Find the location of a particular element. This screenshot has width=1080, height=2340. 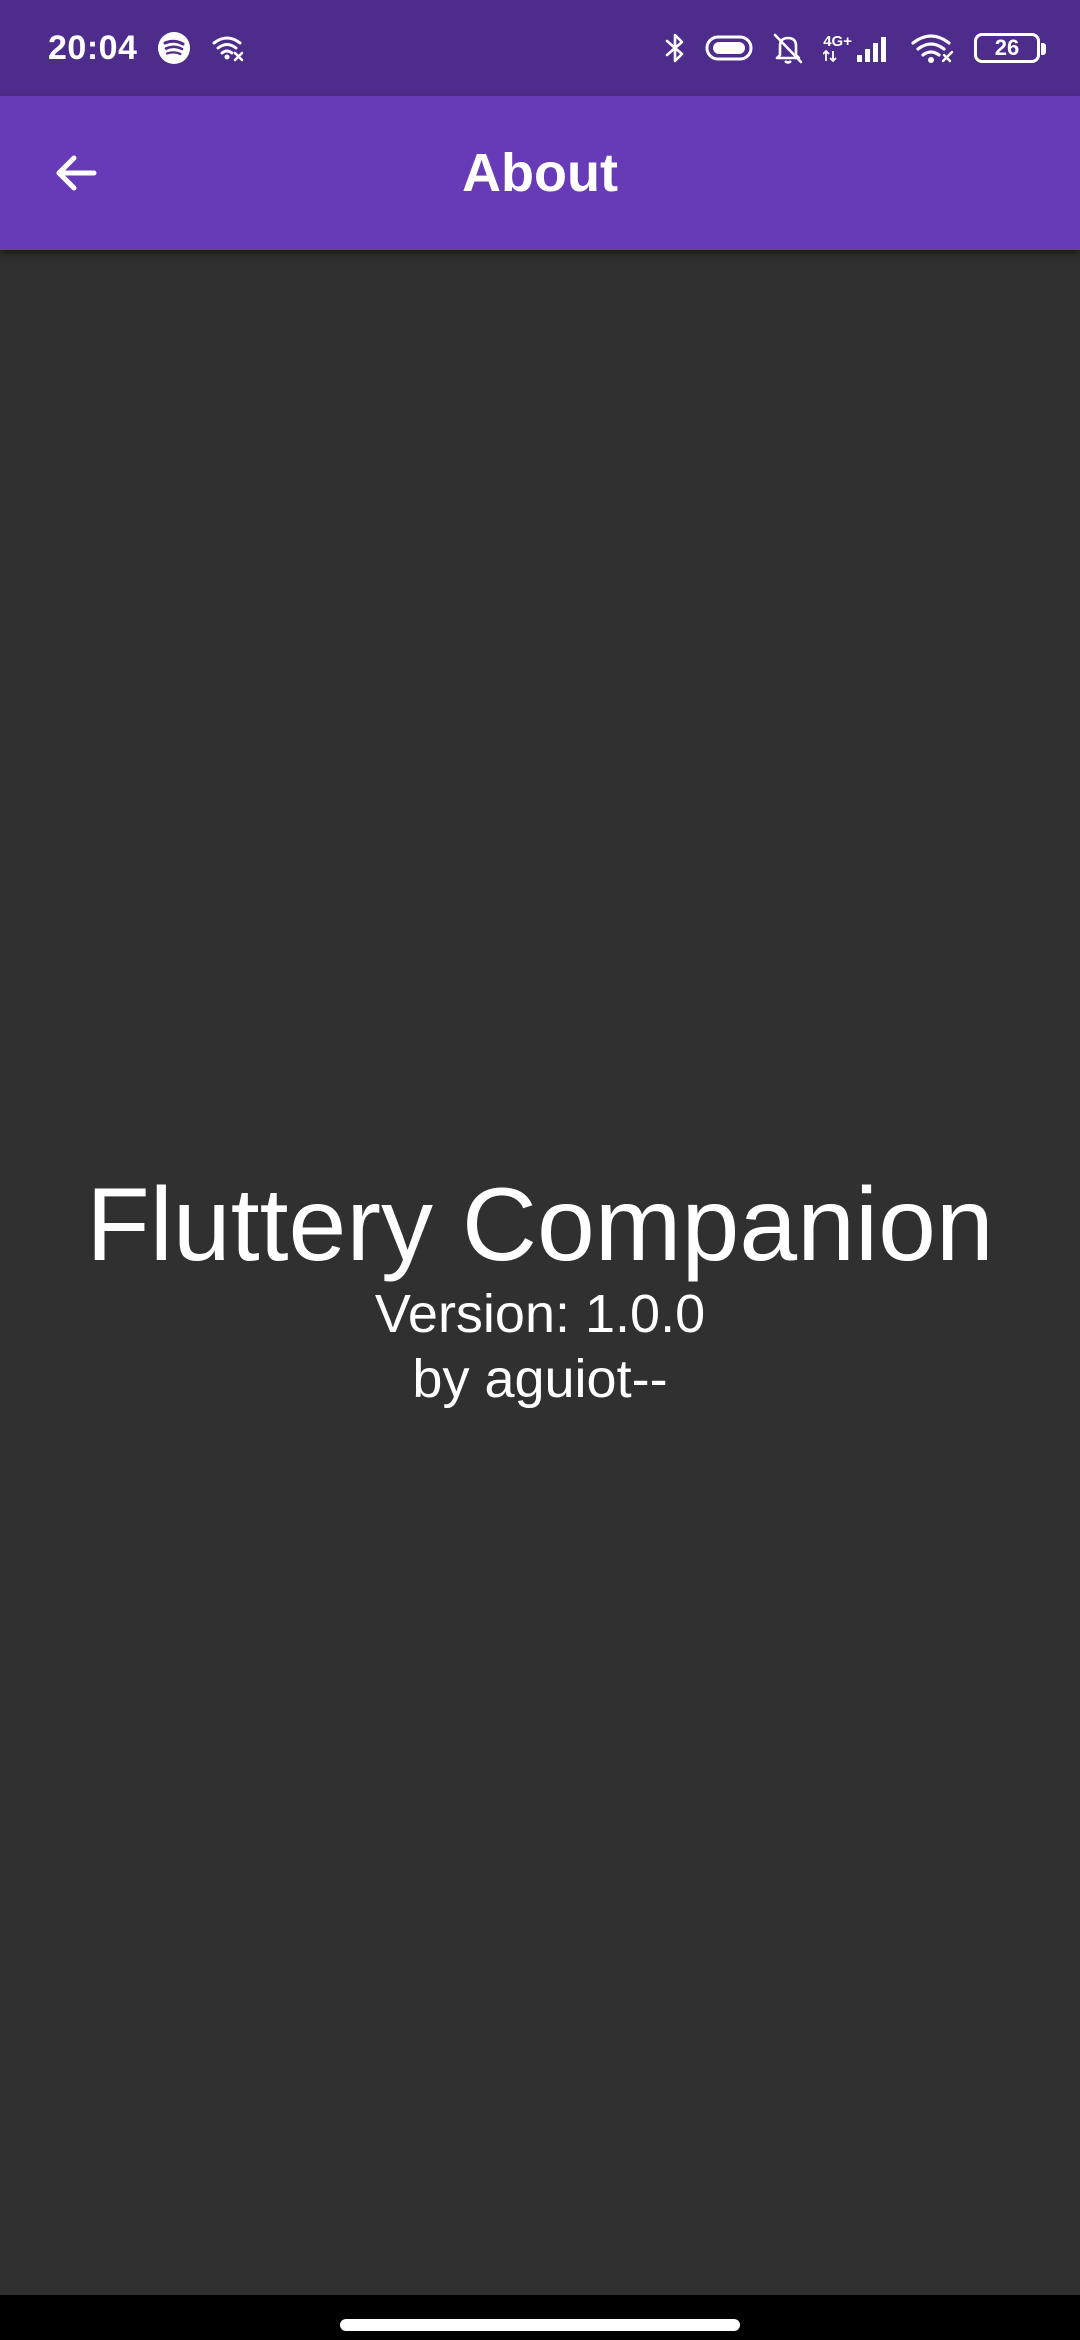

version-text: Version: 1.0.0 is located at coordinates (540, 1313).